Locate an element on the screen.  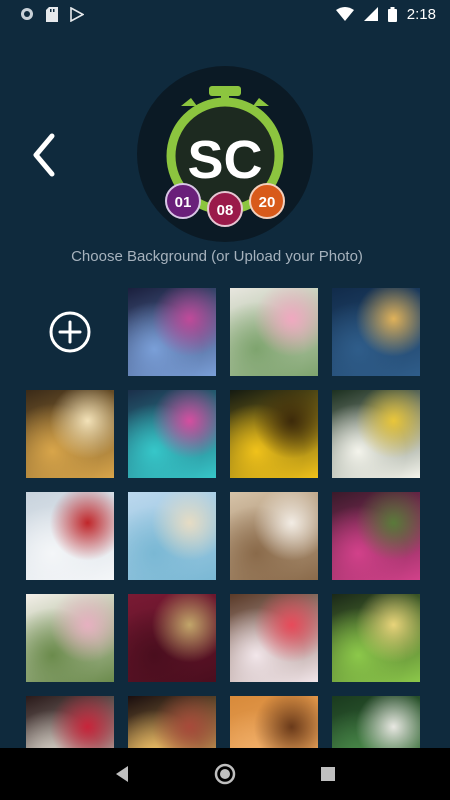
signal-icon is located at coordinates (370, 14).